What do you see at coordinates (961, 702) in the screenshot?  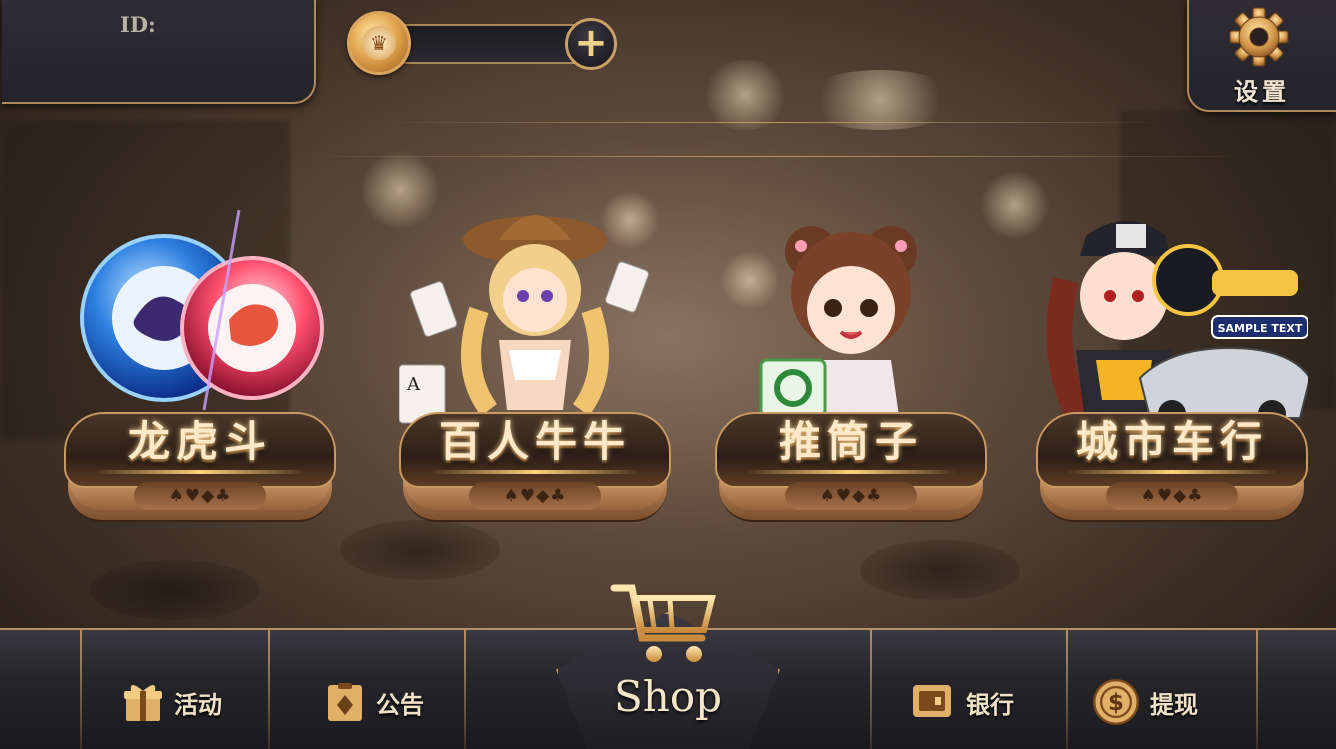 I see `nav-bank-button: 银行` at bounding box center [961, 702].